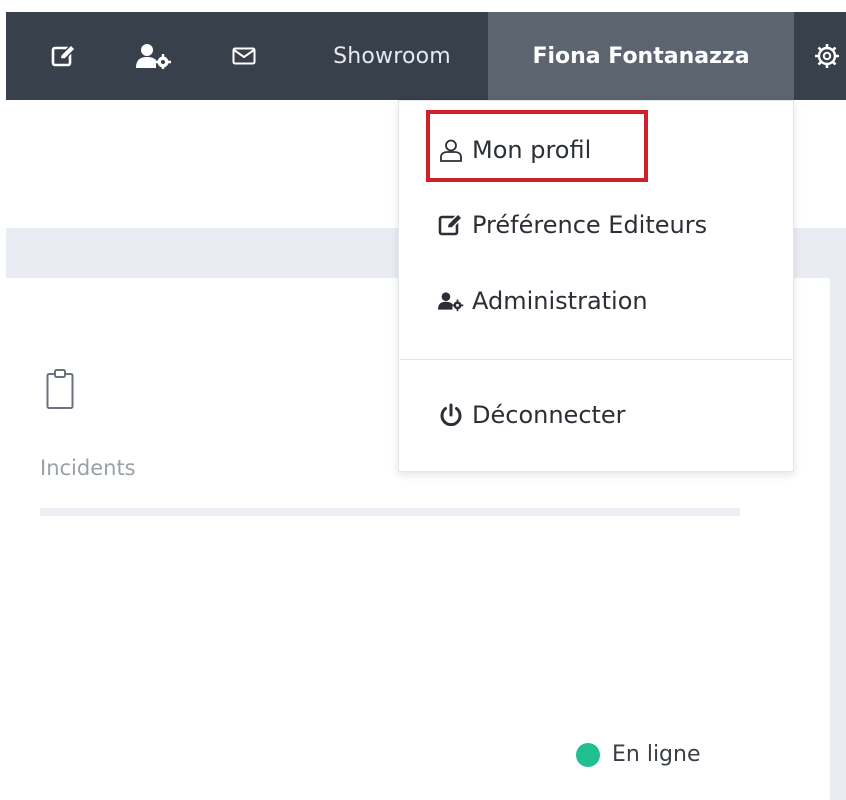 The width and height of the screenshot is (846, 800). Describe the element at coordinates (537, 146) in the screenshot. I see `highlight-annotation-box` at that location.